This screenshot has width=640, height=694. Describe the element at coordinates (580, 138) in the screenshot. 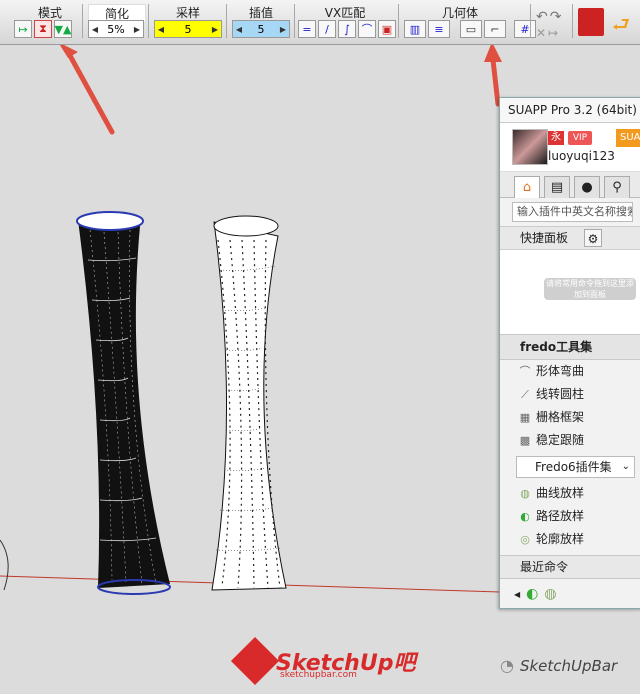

I see `badge-vip: VIP` at that location.